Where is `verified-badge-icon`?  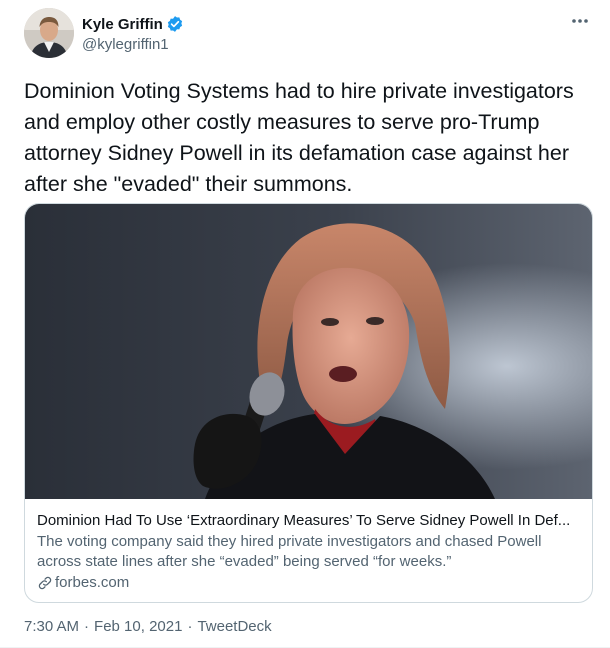
verified-badge-icon is located at coordinates (175, 24).